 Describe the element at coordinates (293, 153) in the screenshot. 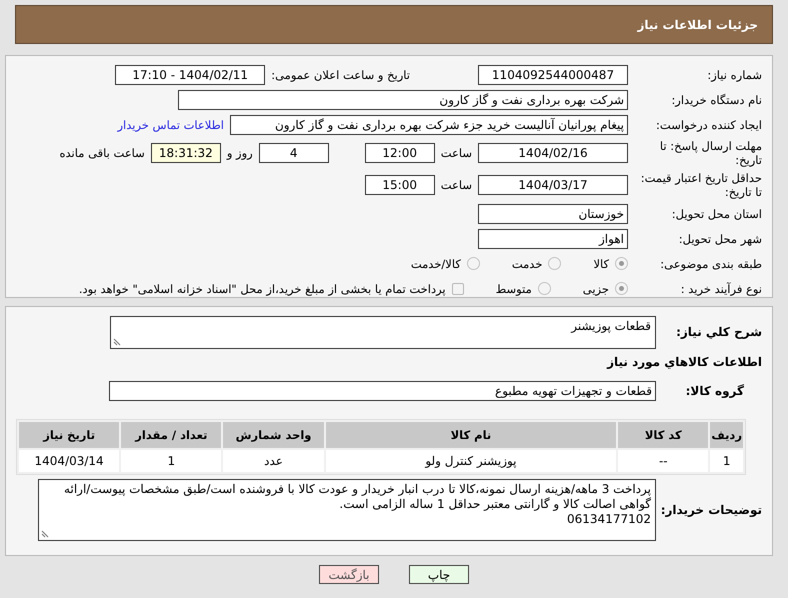

I see `days-field: 4` at that location.